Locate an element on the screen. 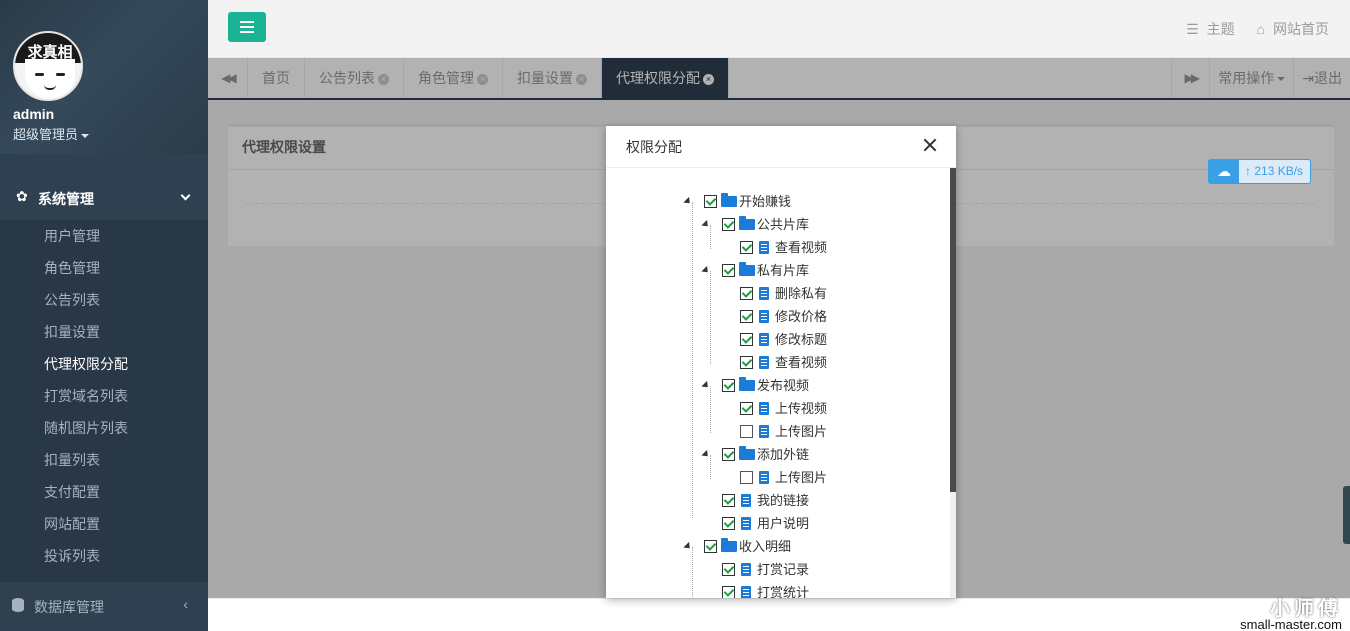 Image resolution: width=1350 pixels, height=631 pixels. nav-section-system: ✿ 系统管理 is located at coordinates (104, 197).